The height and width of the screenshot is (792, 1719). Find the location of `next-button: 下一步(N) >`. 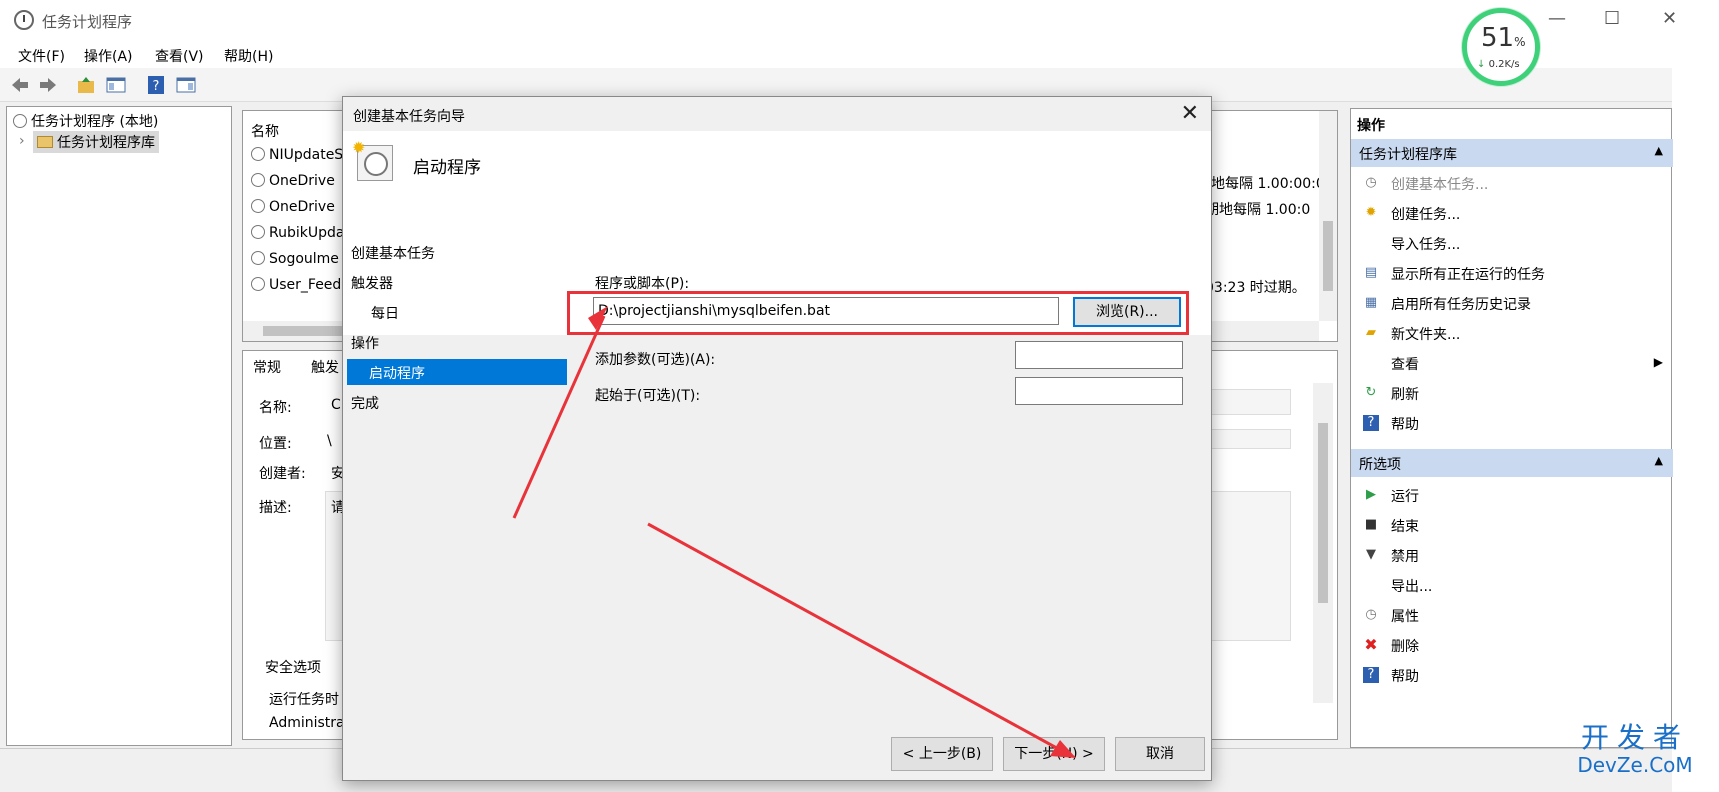

next-button: 下一步(N) > is located at coordinates (1054, 754).